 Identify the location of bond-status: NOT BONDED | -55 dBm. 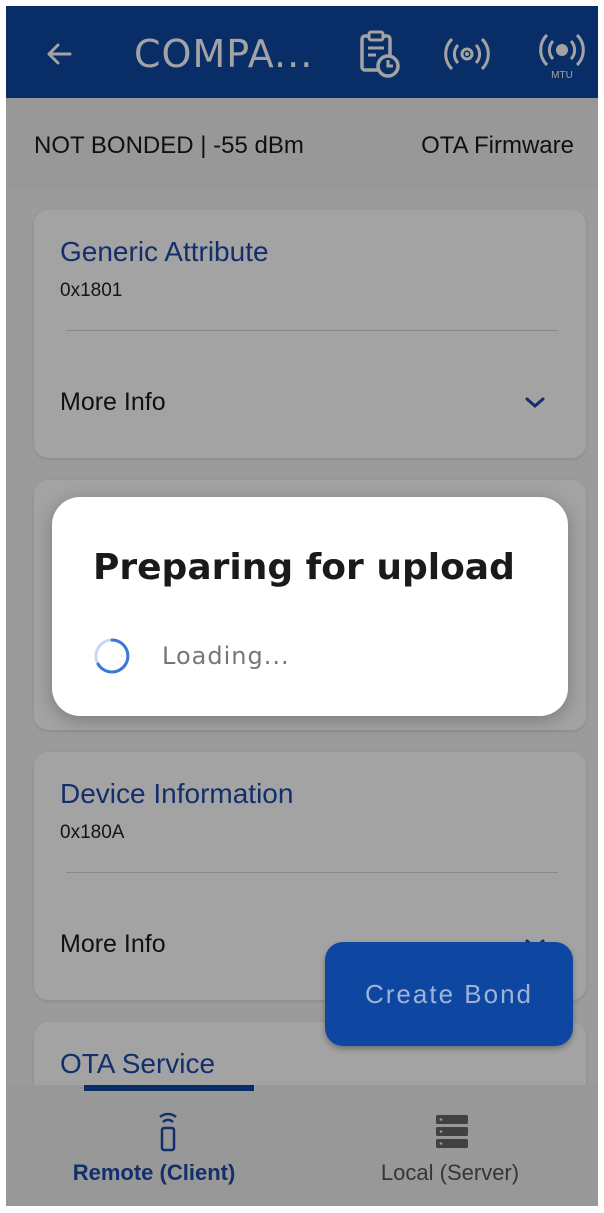
(169, 145).